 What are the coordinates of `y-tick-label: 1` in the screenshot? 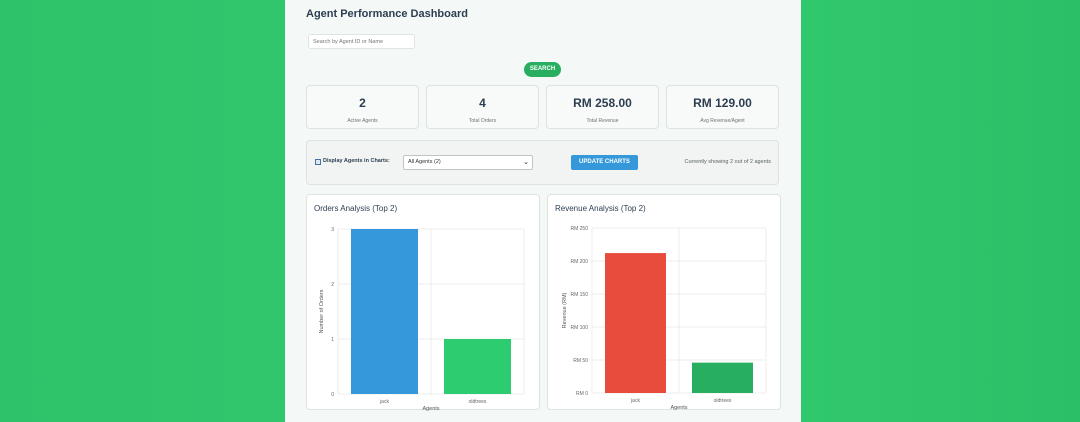 It's located at (332, 340).